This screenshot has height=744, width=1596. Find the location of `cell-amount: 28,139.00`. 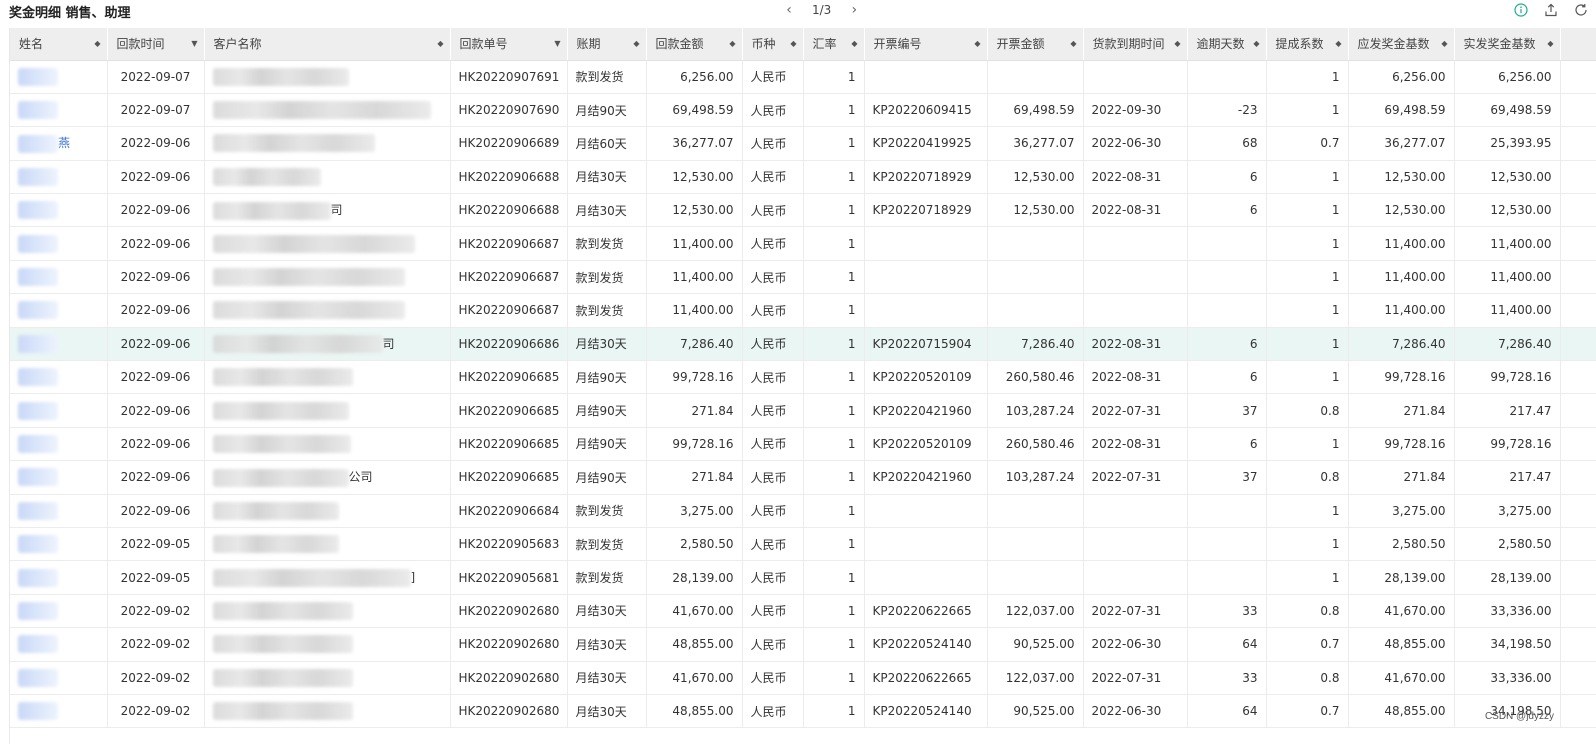

cell-amount: 28,139.00 is located at coordinates (694, 577).